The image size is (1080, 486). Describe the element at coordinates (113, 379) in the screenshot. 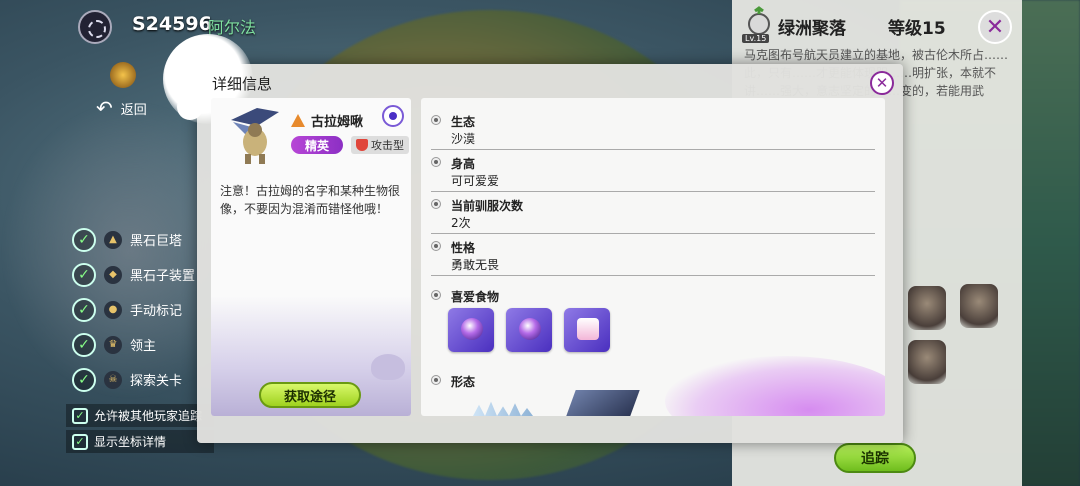

I see `stage-icon: ☠` at that location.